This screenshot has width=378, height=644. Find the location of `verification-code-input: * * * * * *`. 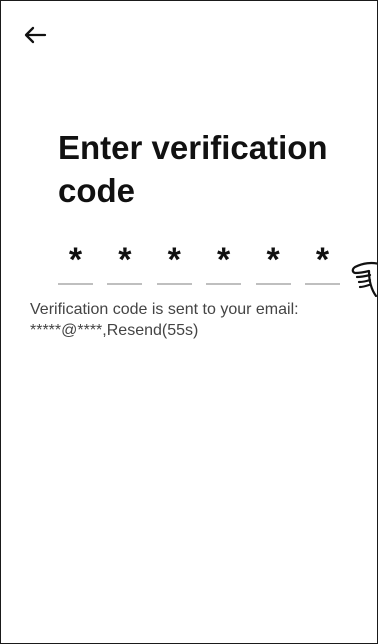

verification-code-input: * * * * * * is located at coordinates (199, 265).